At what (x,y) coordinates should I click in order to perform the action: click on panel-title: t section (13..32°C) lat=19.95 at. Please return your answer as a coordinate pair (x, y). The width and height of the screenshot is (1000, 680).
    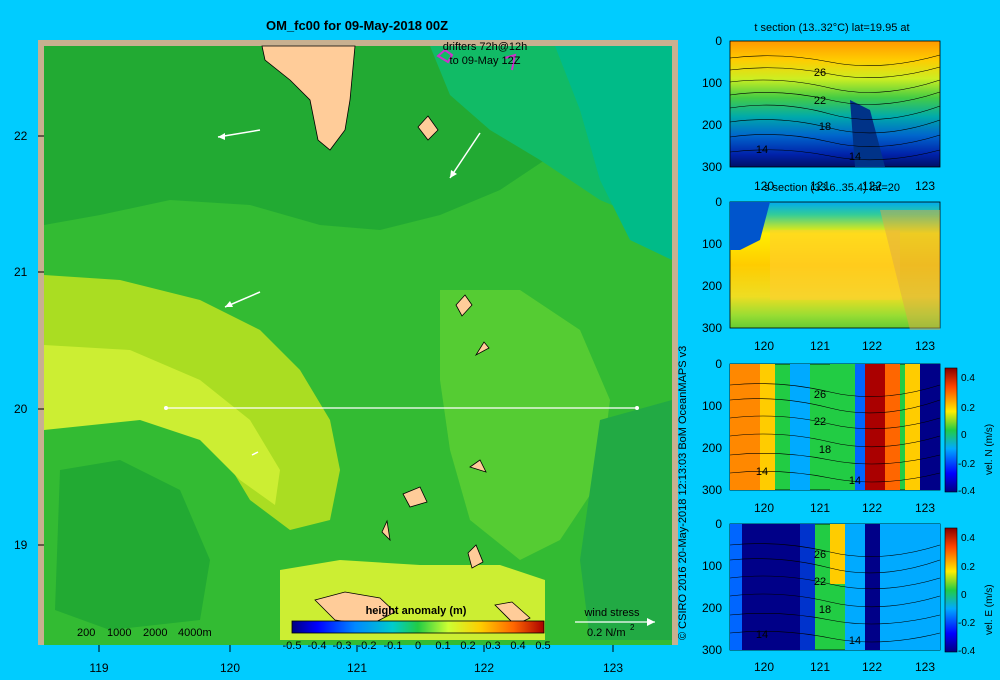
    Looking at the image, I should click on (831, 28).